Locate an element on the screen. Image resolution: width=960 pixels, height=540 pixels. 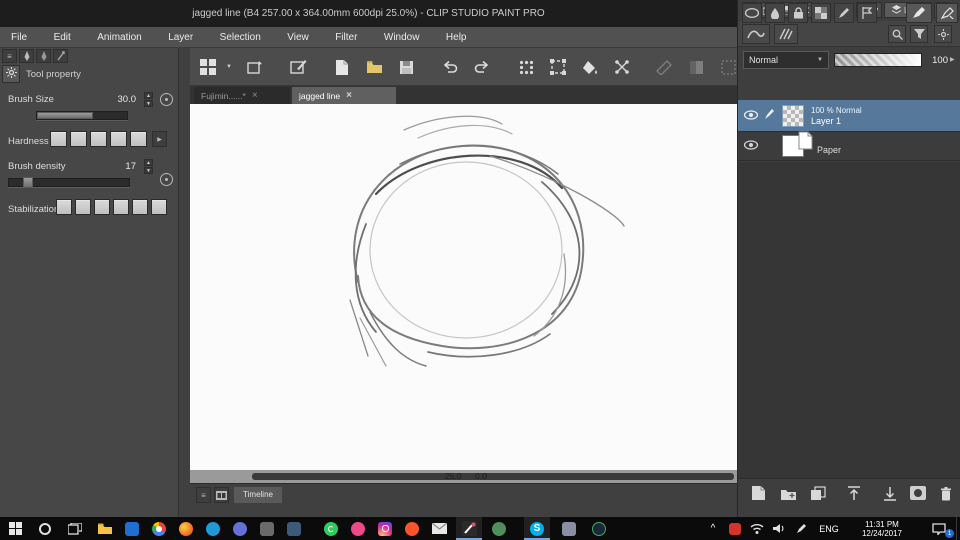
layer-name: Layer 1 is located at coordinates (836, 121).